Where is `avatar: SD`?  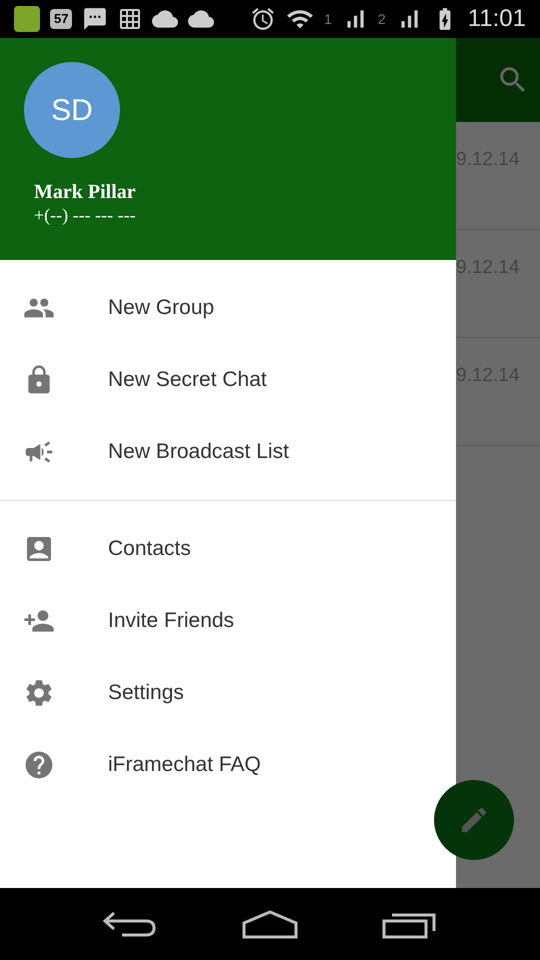 avatar: SD is located at coordinates (72, 110).